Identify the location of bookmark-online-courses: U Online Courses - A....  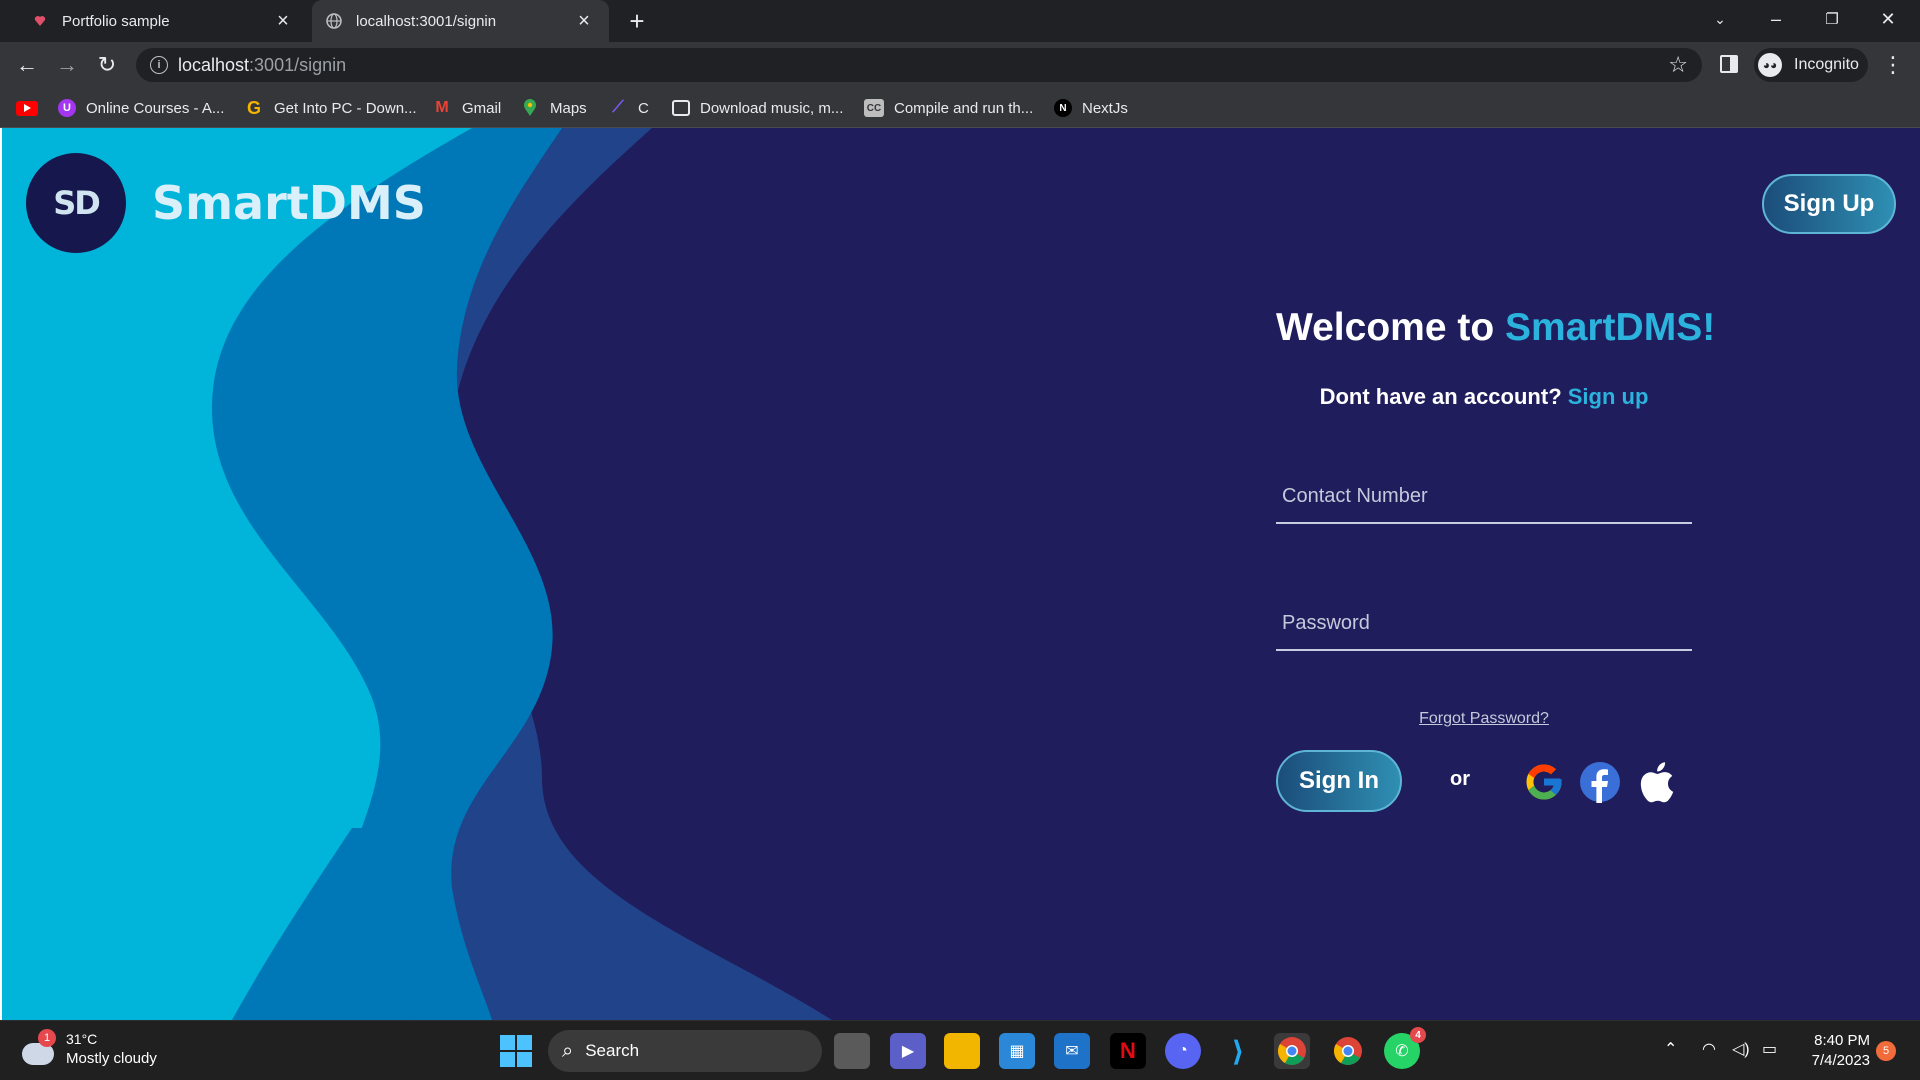
(141, 108).